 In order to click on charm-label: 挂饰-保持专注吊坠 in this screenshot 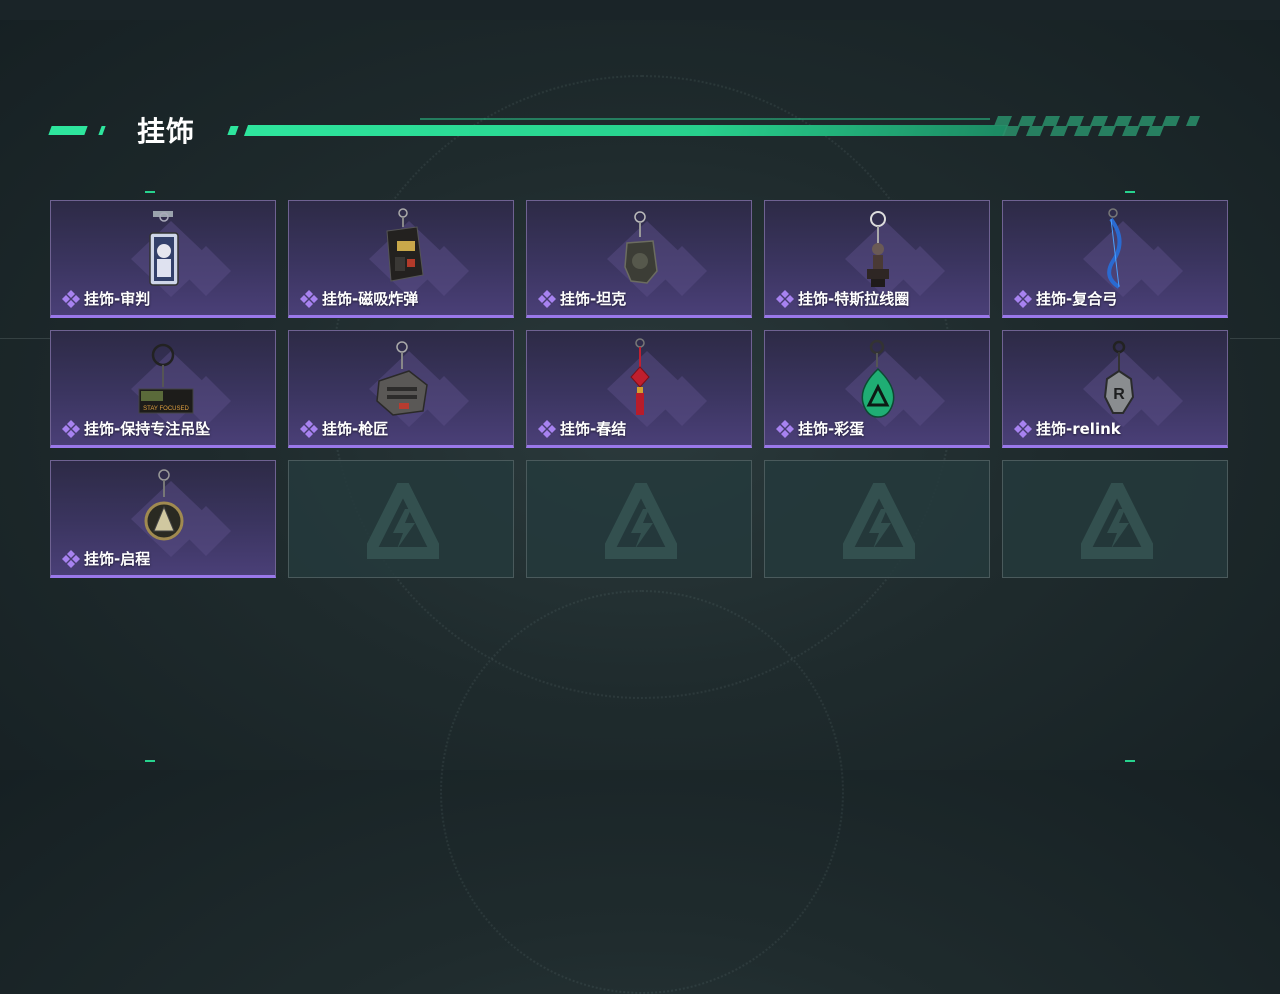, I will do `click(135, 428)`.